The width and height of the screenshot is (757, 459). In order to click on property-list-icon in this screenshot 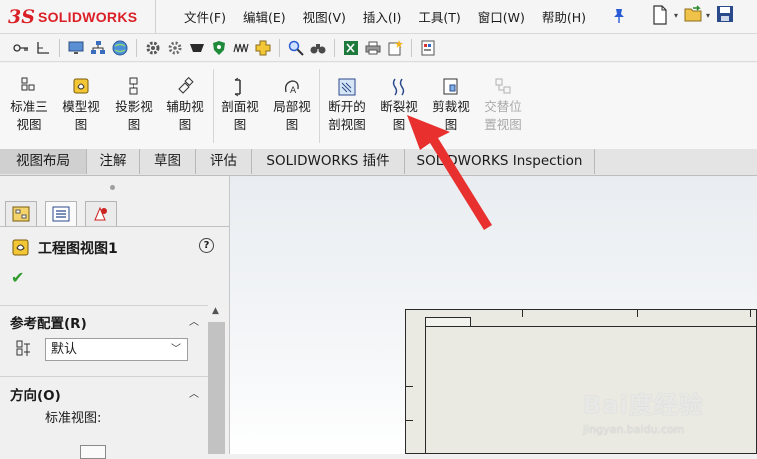, I will do `click(61, 214)`.